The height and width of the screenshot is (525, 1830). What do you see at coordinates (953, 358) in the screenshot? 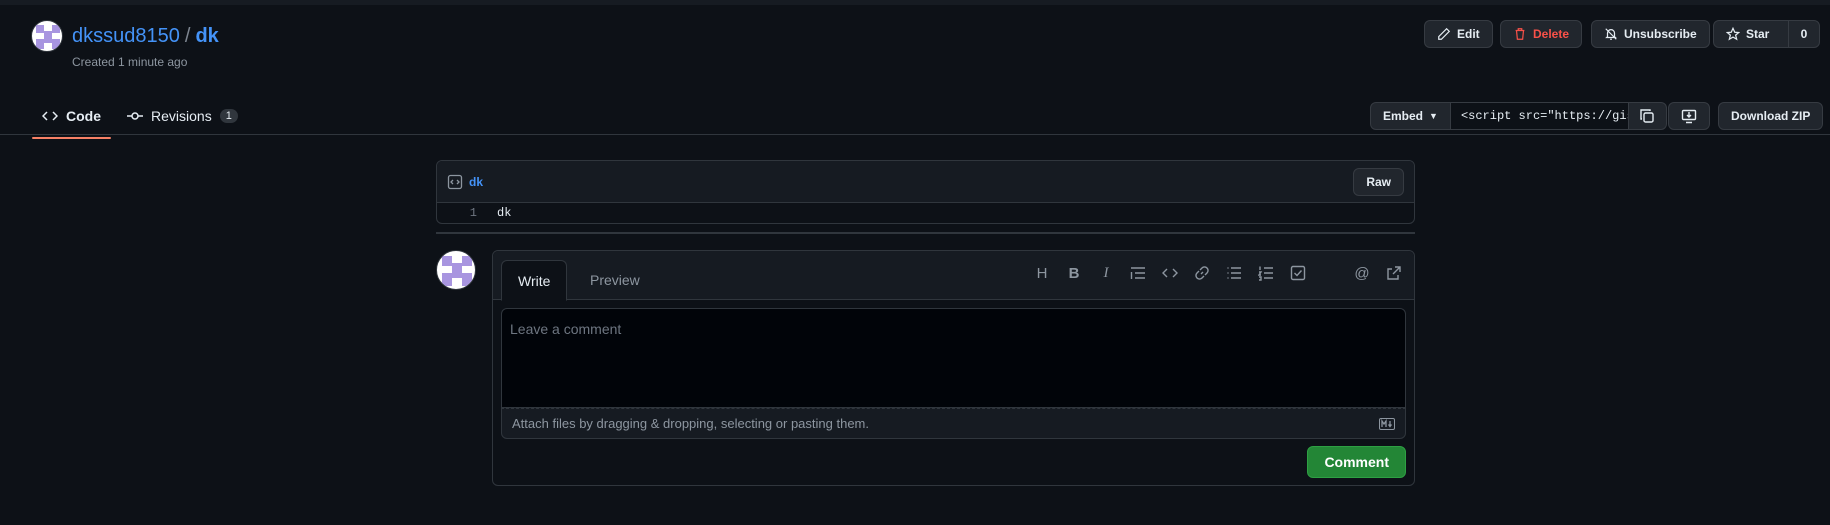
I see `comment-textarea: Leave a comment` at bounding box center [953, 358].